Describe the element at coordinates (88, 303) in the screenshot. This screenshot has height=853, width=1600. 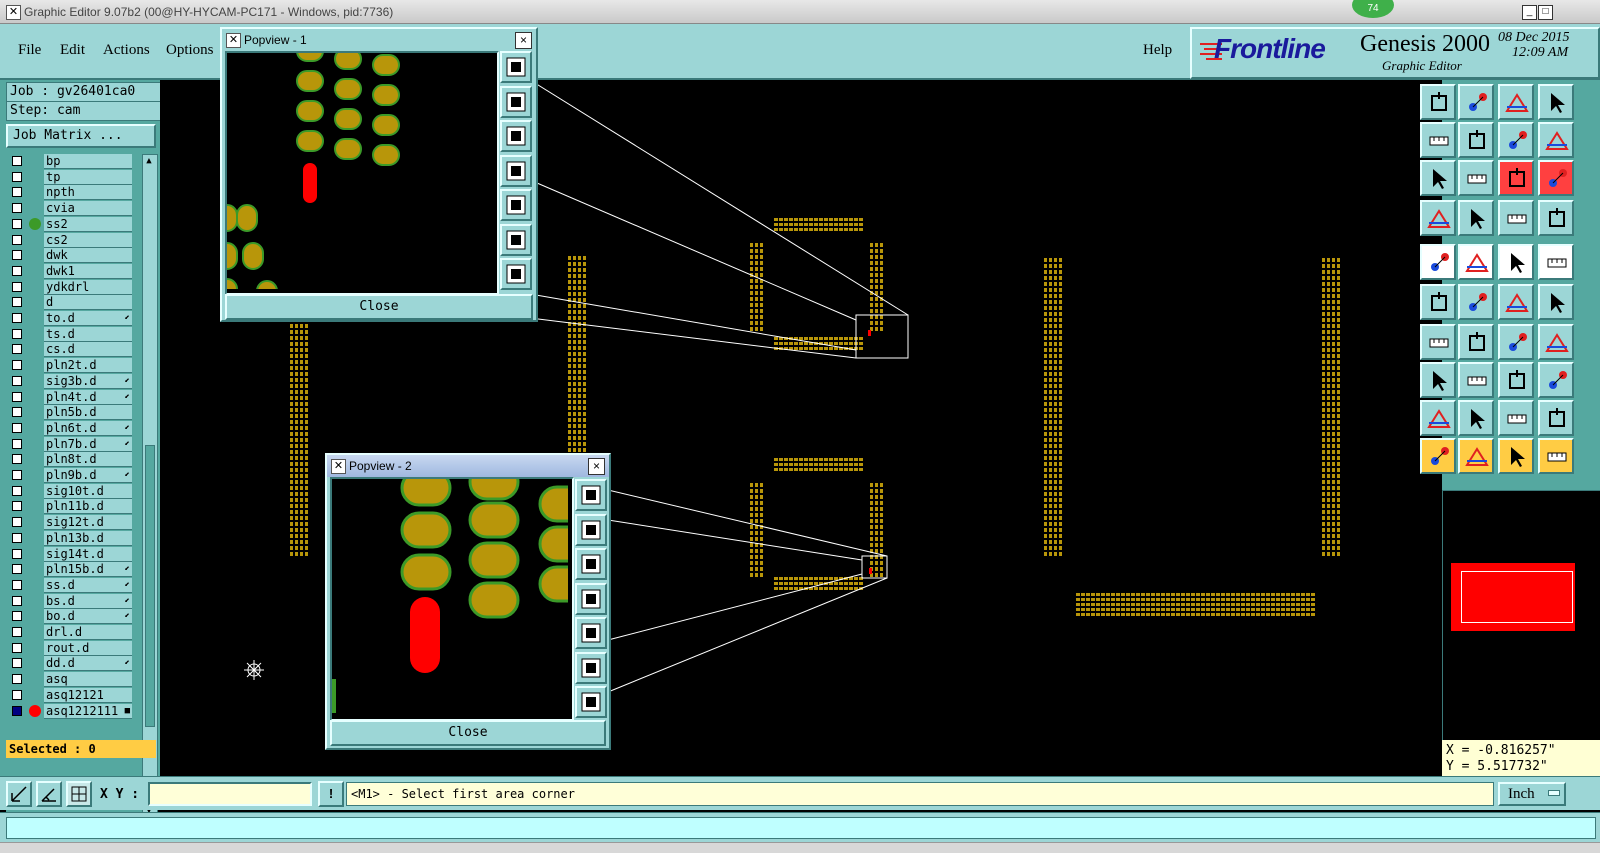
I see `layer-name: d` at that location.